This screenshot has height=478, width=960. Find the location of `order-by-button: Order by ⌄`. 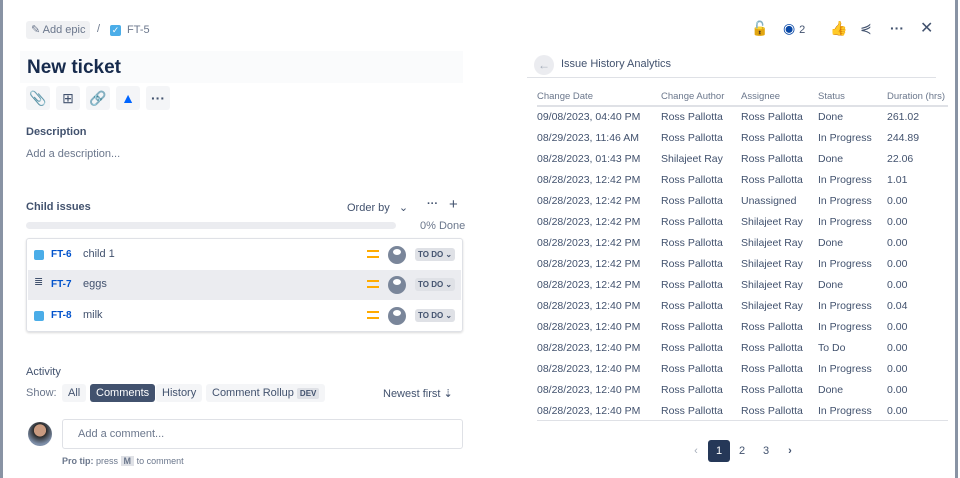

order-by-button: Order by ⌄ is located at coordinates (377, 207).